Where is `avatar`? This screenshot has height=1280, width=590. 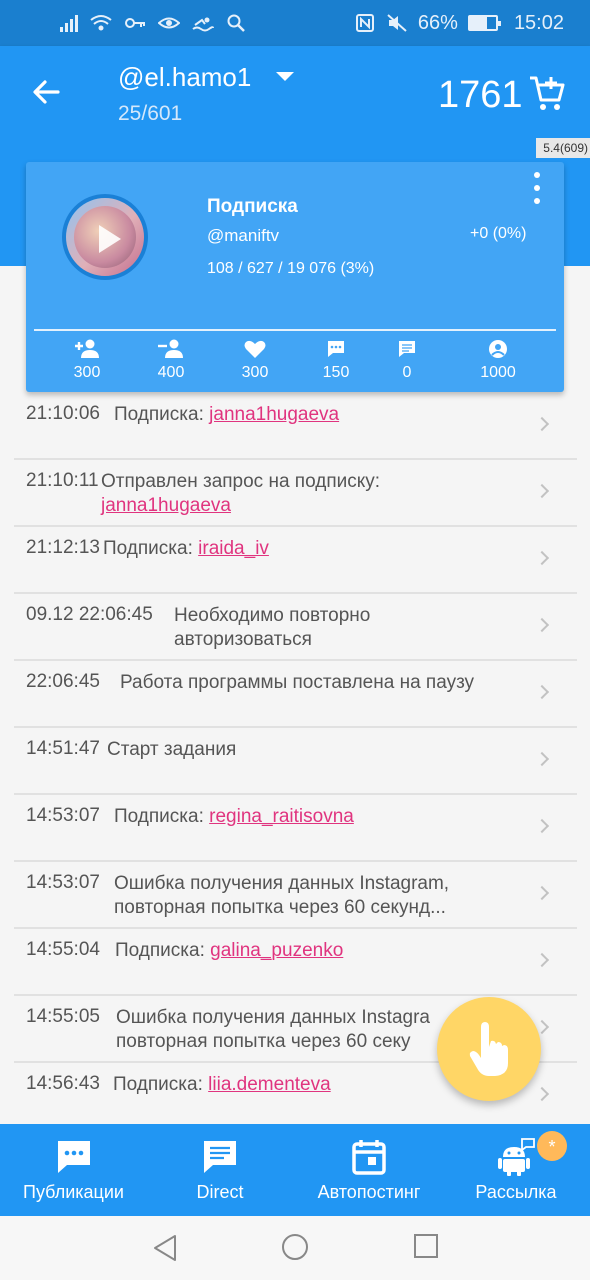
avatar is located at coordinates (105, 237).